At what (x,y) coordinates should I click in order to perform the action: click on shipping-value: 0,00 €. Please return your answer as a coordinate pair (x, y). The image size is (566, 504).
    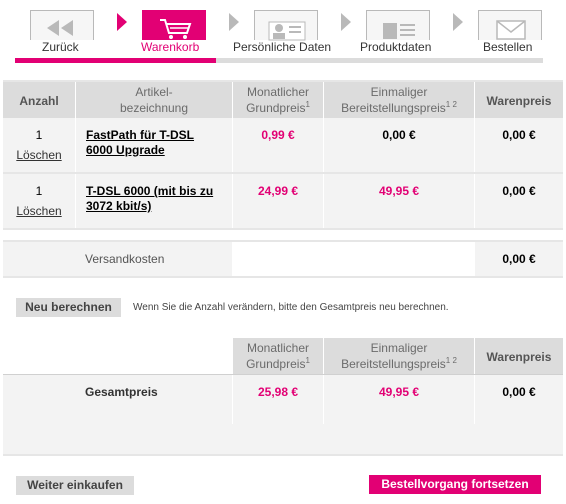
    Looking at the image, I should click on (519, 259).